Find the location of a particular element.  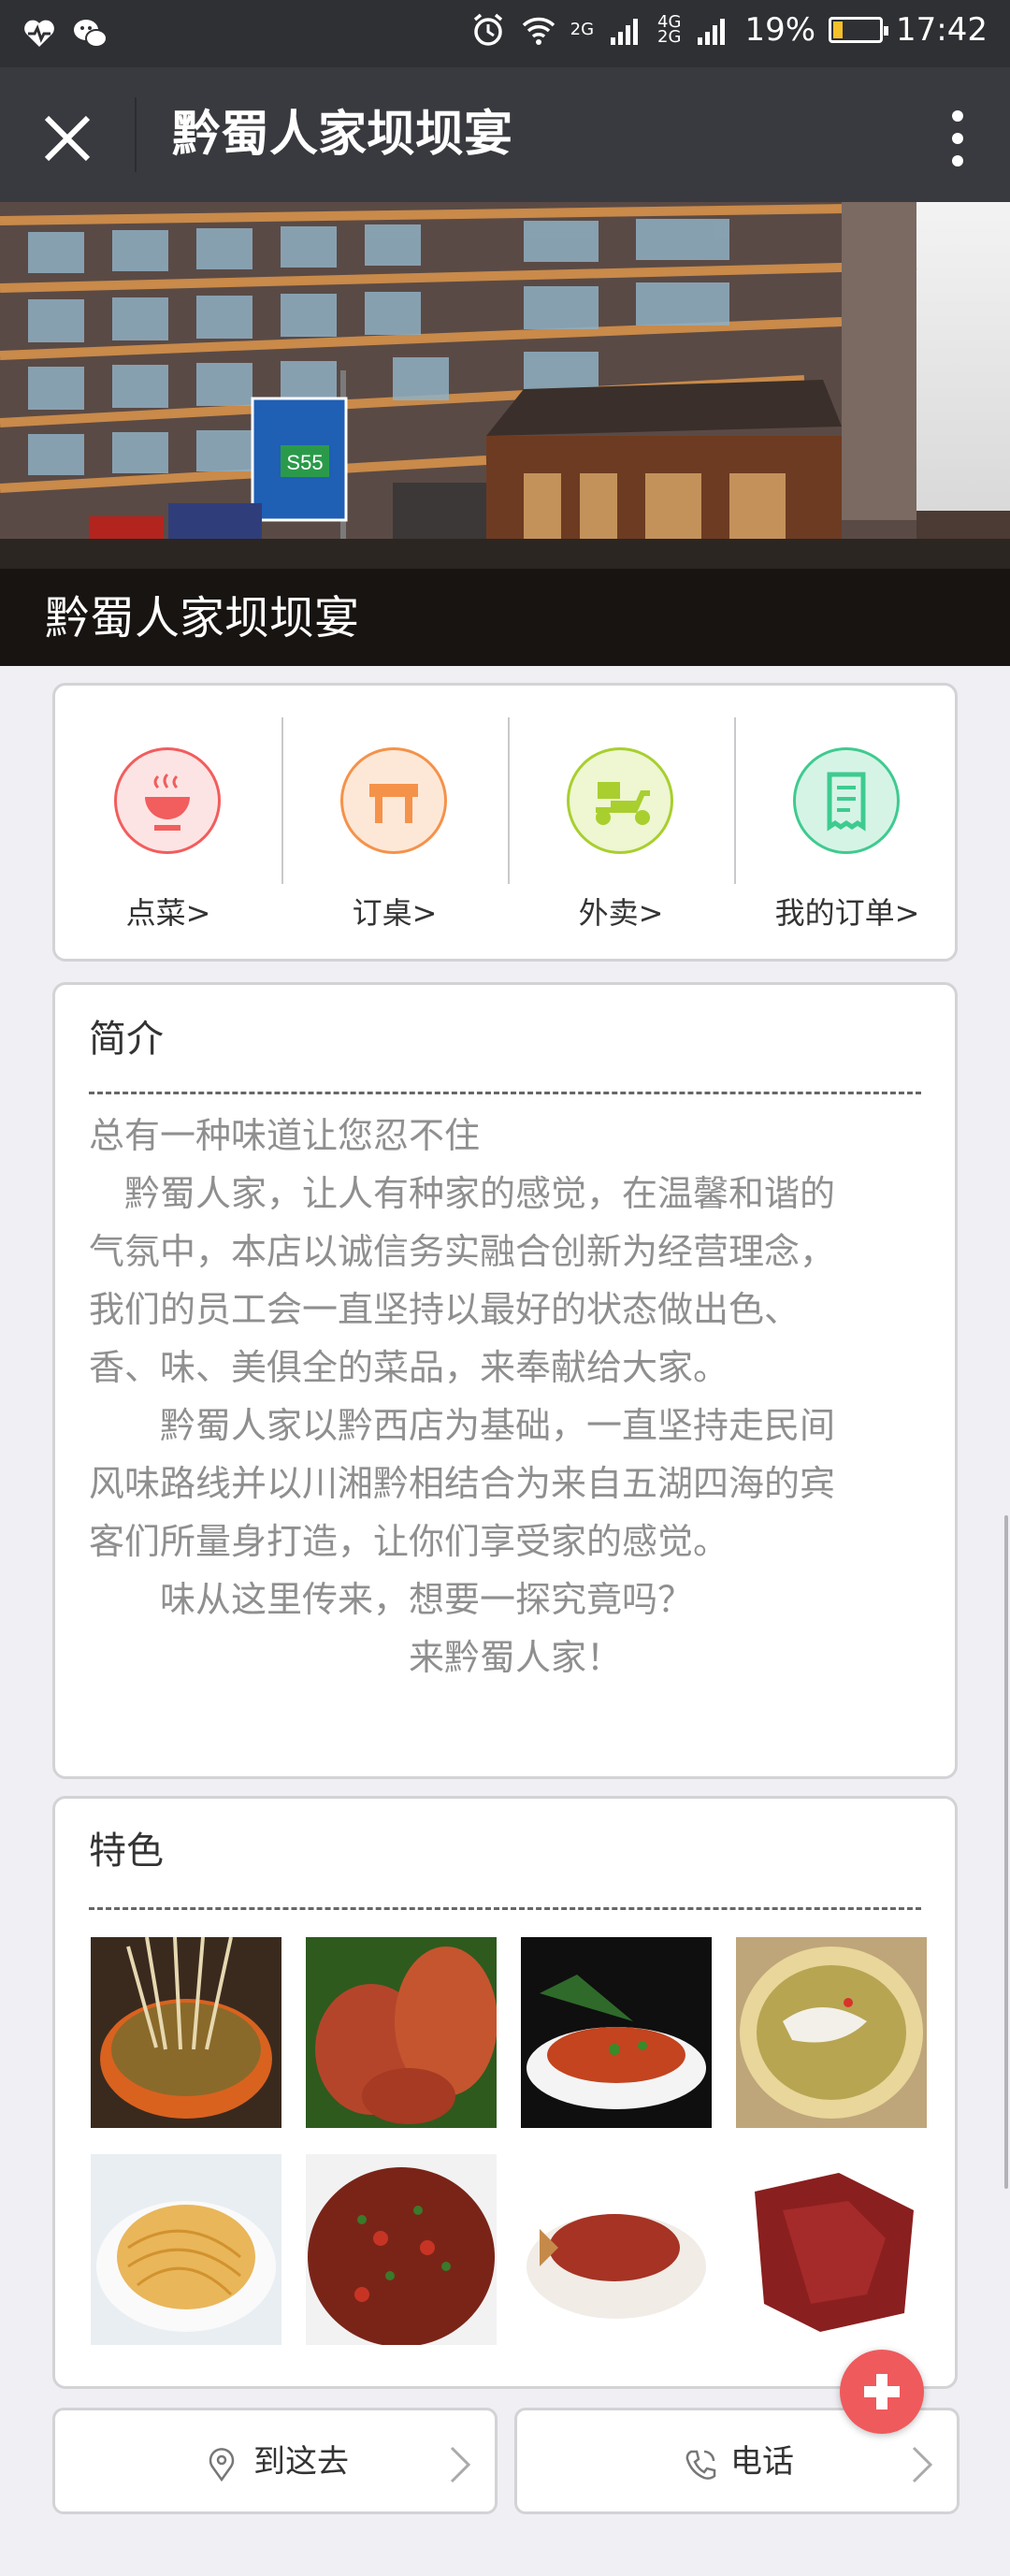

spicy-meat-photo is located at coordinates (402, 2249).